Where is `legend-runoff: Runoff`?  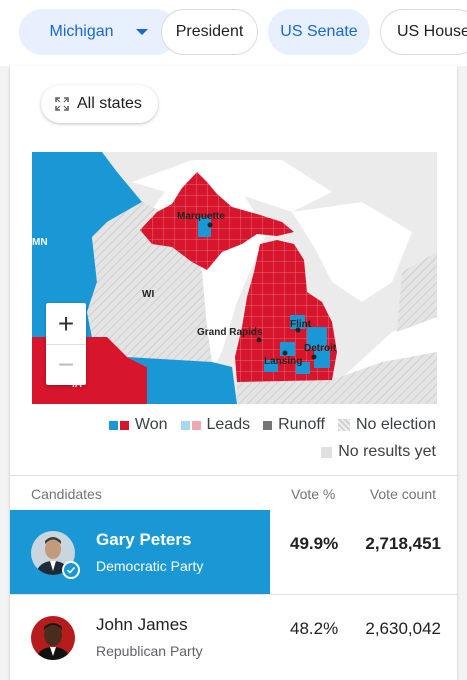
legend-runoff: Runoff is located at coordinates (294, 425).